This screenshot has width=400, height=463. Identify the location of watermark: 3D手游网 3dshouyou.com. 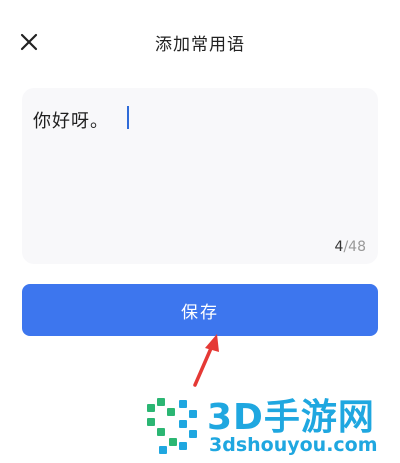
(271, 425).